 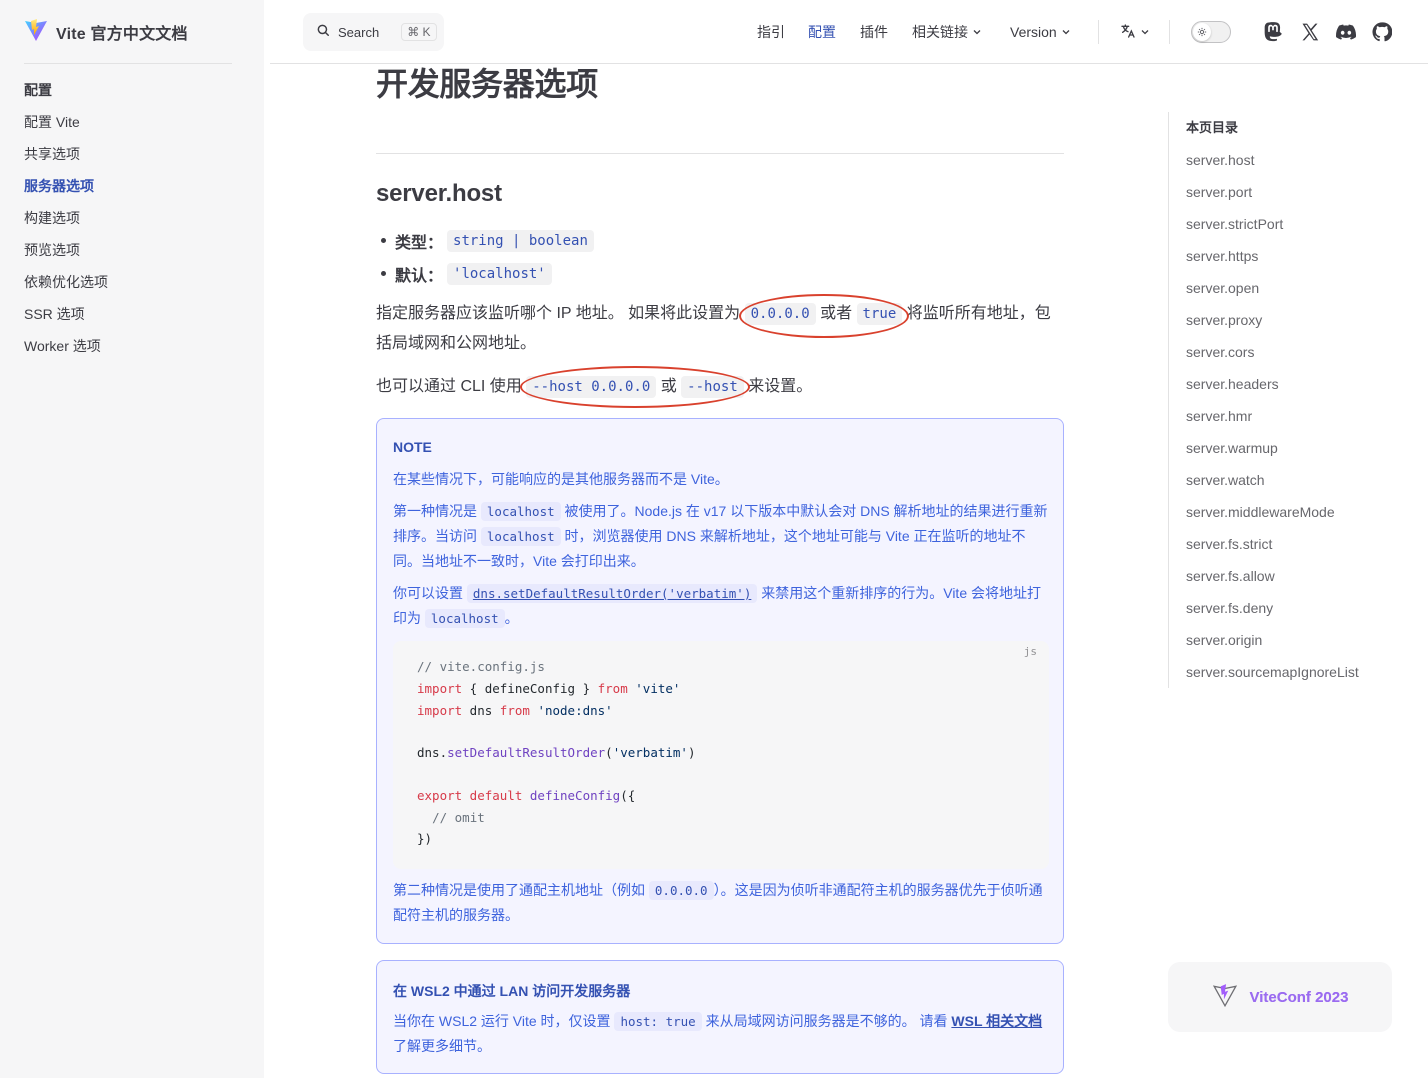 What do you see at coordinates (771, 32) in the screenshot?
I see `nav-guide: 指引` at bounding box center [771, 32].